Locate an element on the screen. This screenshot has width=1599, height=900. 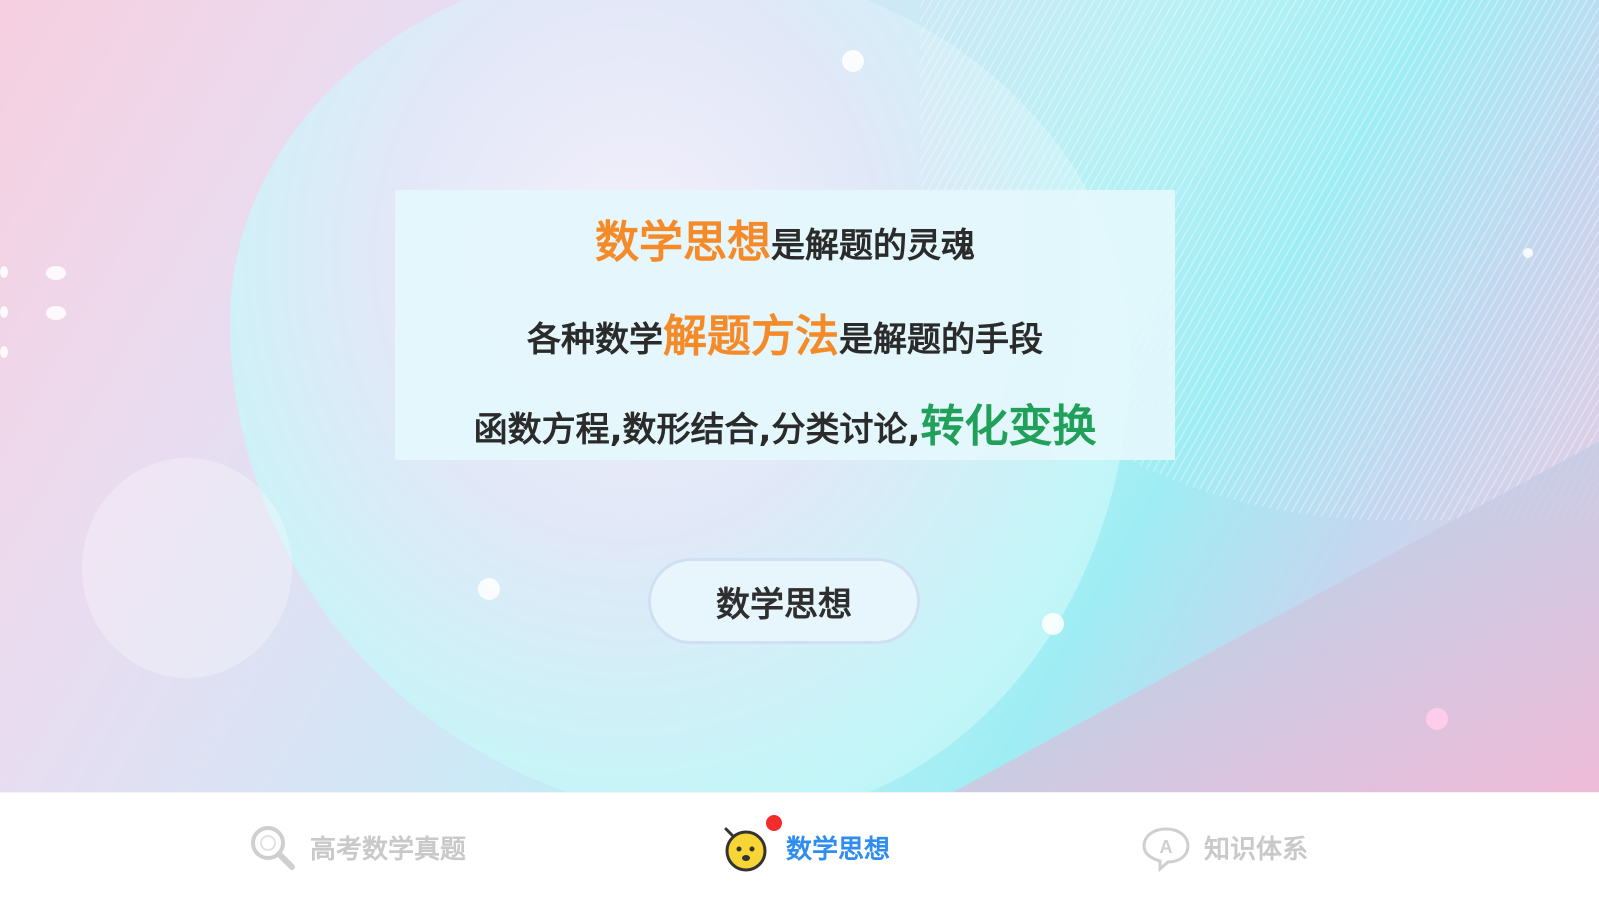
message-line-3: 函数方程,数形结合,分类讨论,转化变换 is located at coordinates (785, 422).